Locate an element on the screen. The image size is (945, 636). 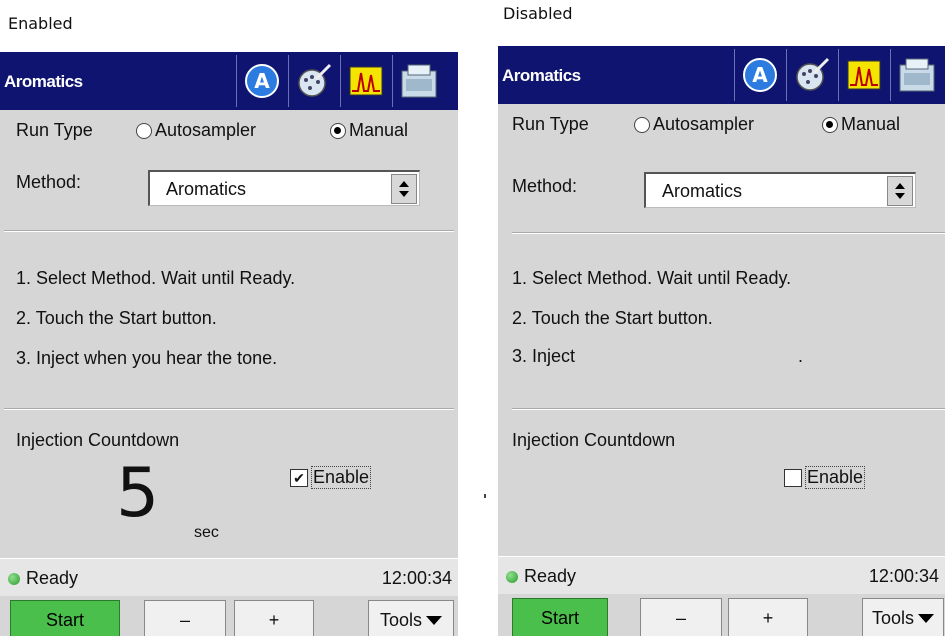
checkbox-empty is located at coordinates (793, 477).